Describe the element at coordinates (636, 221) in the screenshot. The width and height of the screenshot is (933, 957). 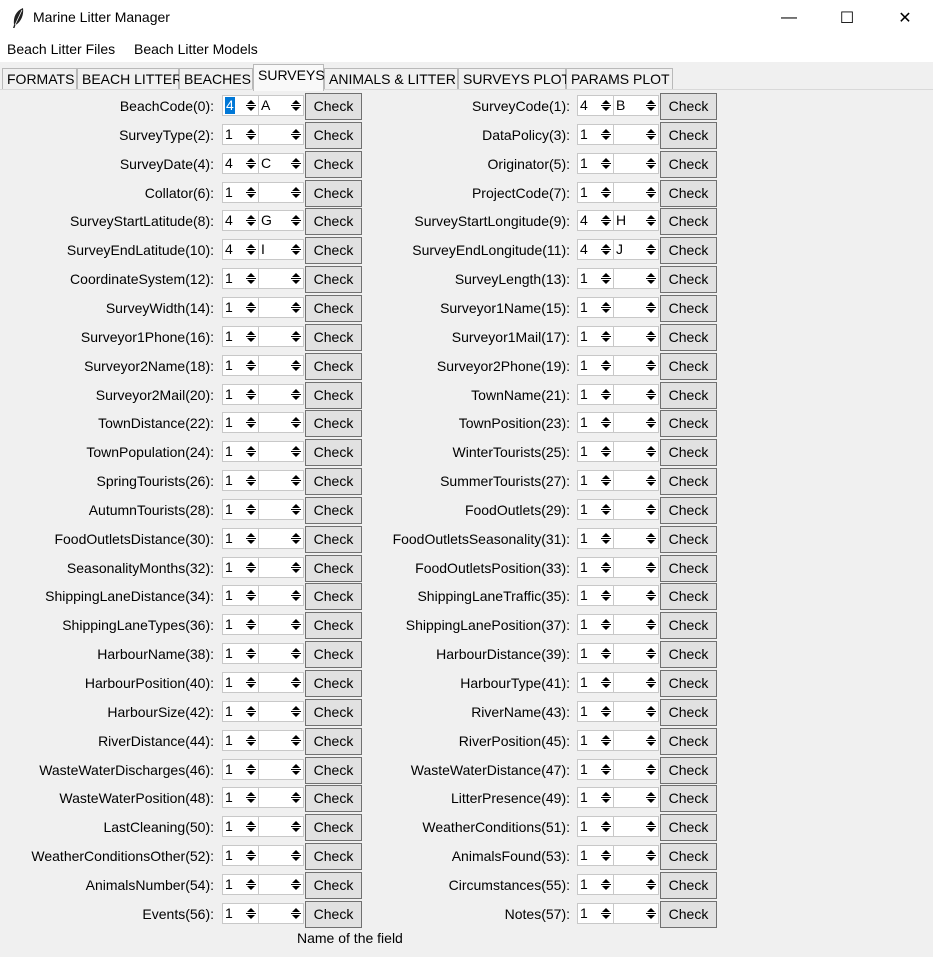
I see `column-letter-spinbox: H` at that location.